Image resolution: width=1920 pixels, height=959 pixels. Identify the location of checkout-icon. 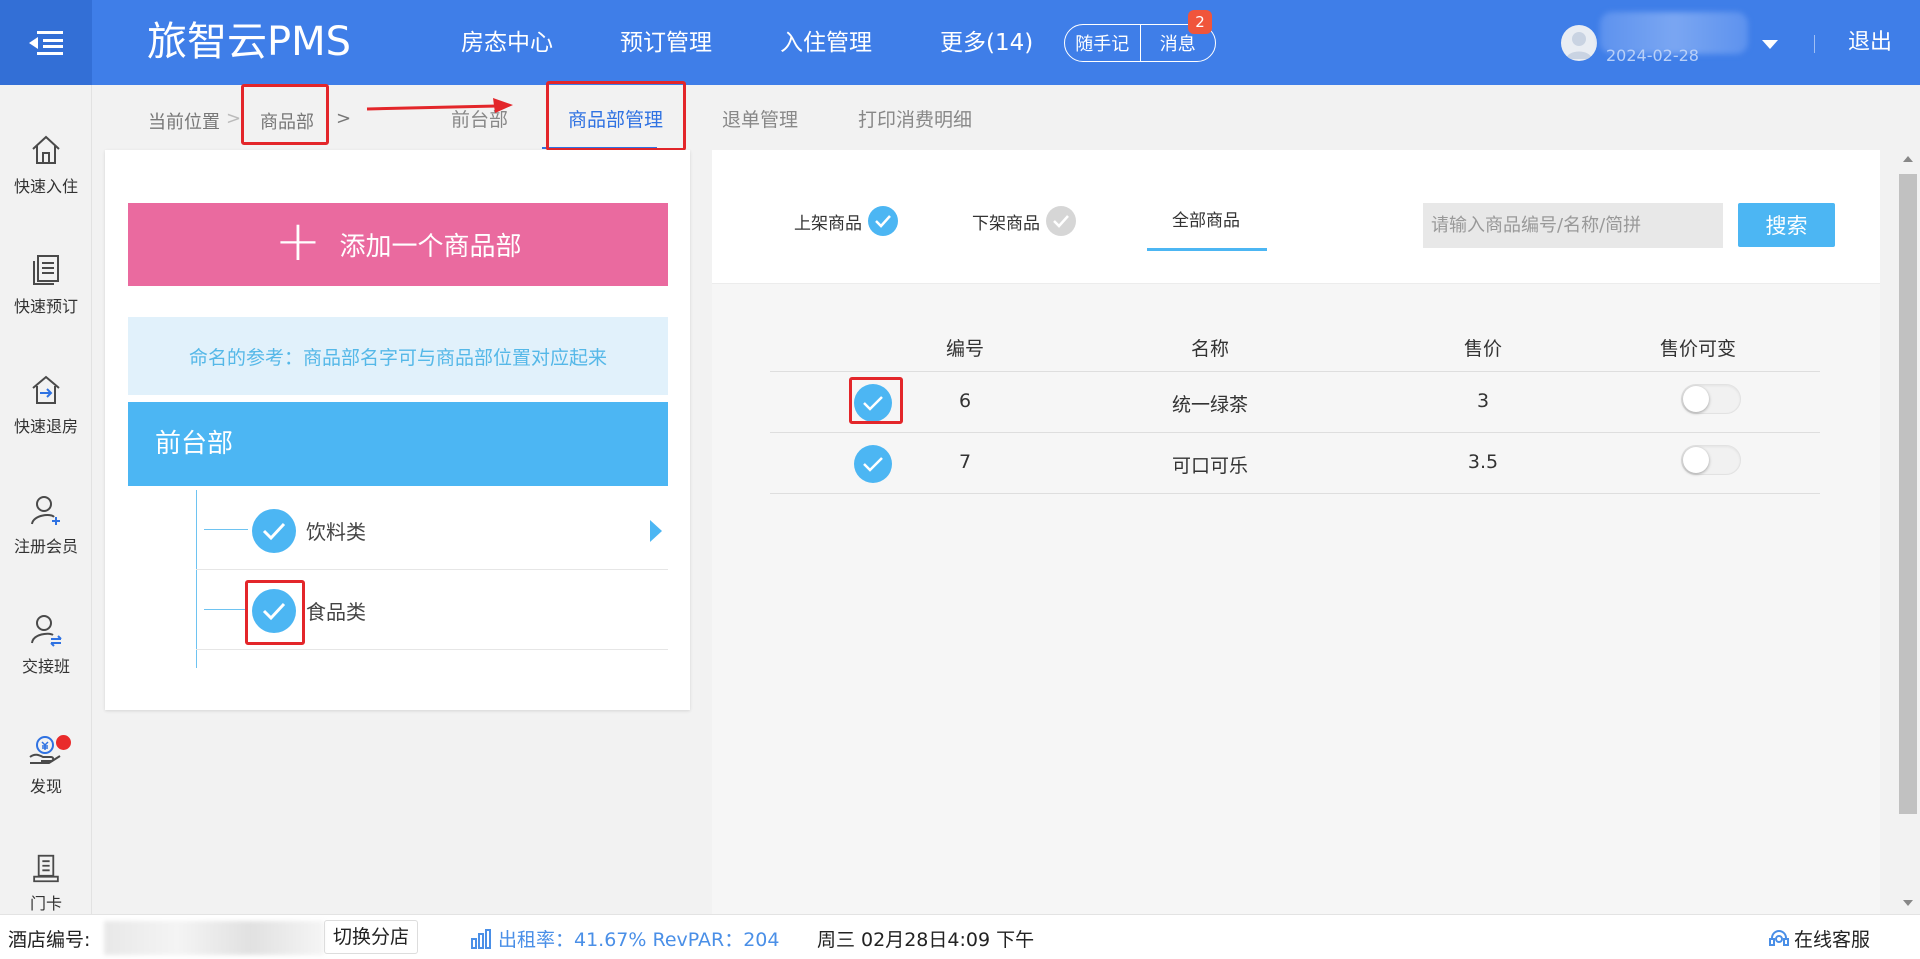
(46, 389).